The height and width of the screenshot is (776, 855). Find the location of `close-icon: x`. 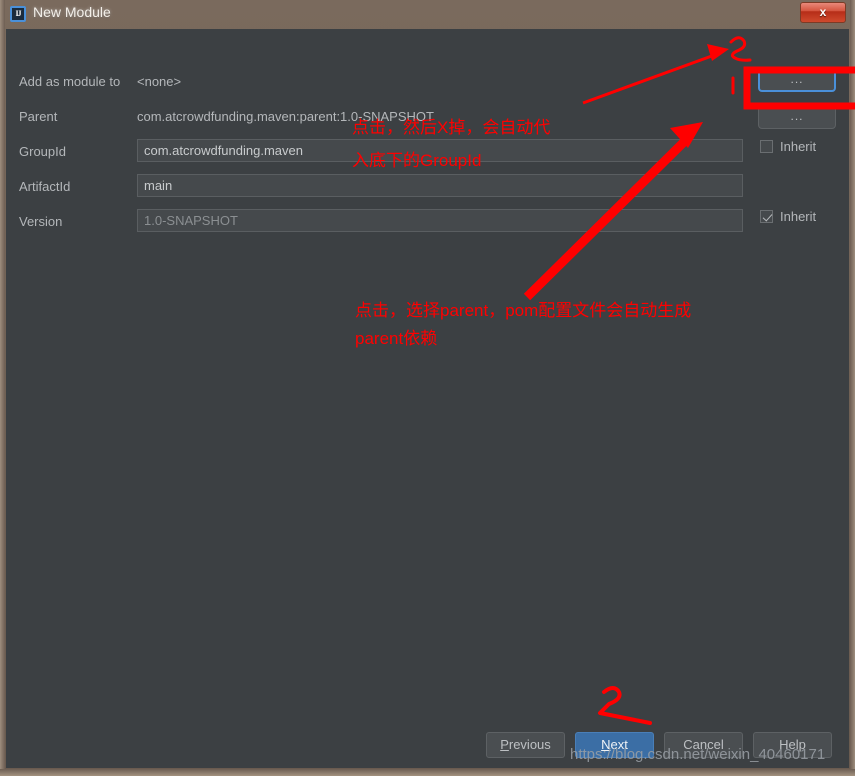

close-icon: x is located at coordinates (823, 12).